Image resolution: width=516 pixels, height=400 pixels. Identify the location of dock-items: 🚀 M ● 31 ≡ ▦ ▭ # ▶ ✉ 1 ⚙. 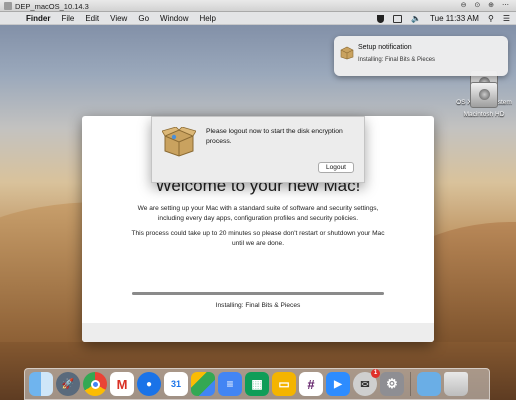
(248, 382).